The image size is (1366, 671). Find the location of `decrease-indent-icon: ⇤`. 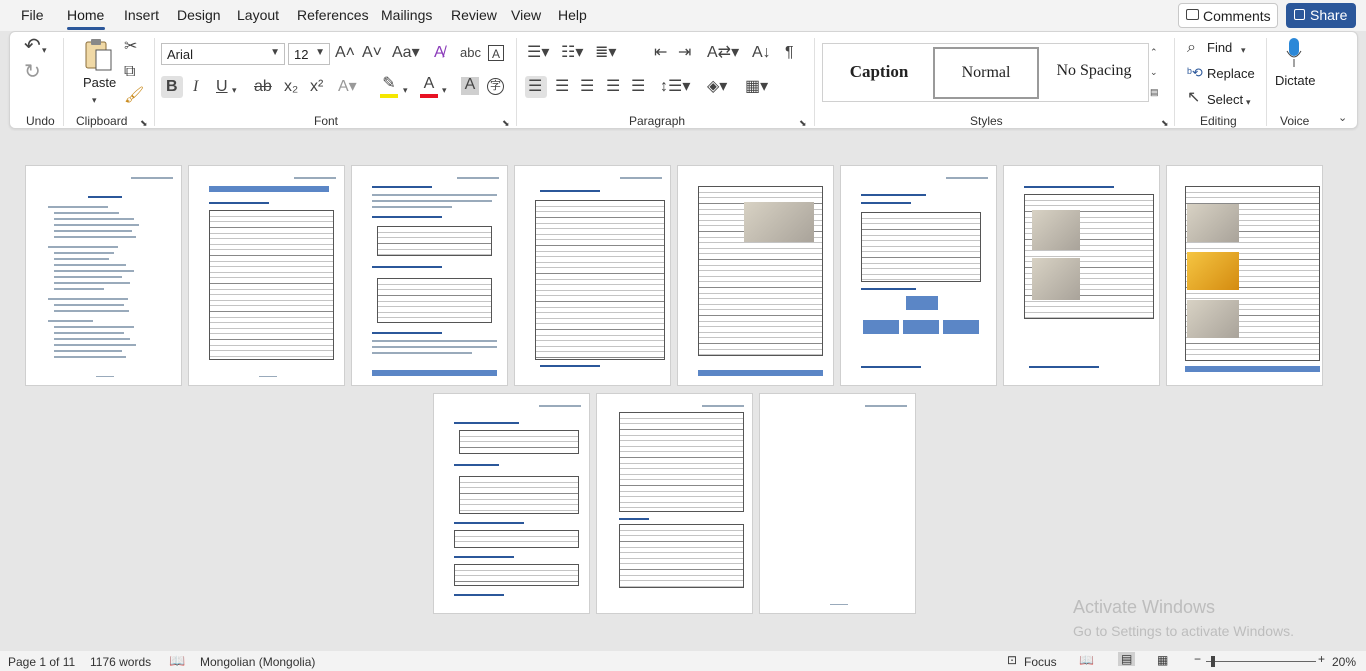

decrease-indent-icon: ⇤ is located at coordinates (660, 53).